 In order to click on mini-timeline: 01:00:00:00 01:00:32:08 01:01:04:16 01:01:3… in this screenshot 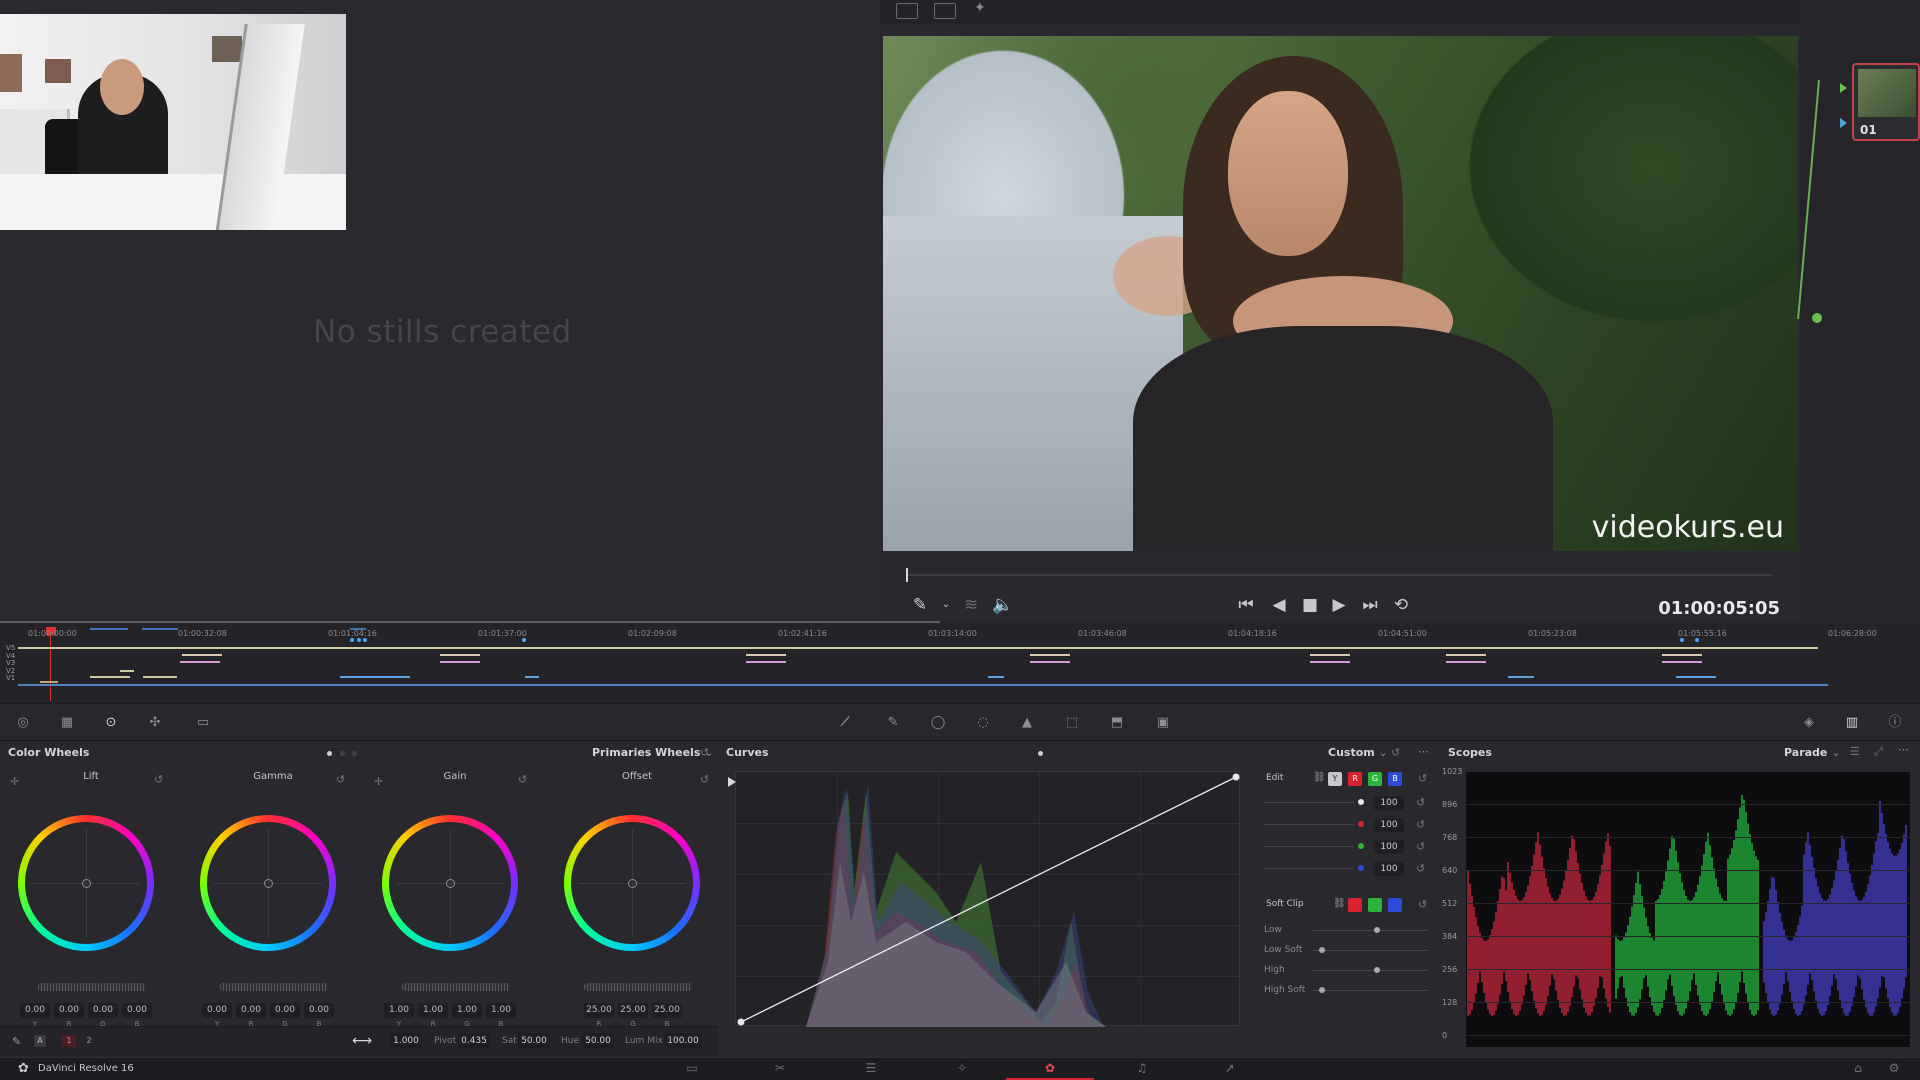, I will do `click(960, 662)`.